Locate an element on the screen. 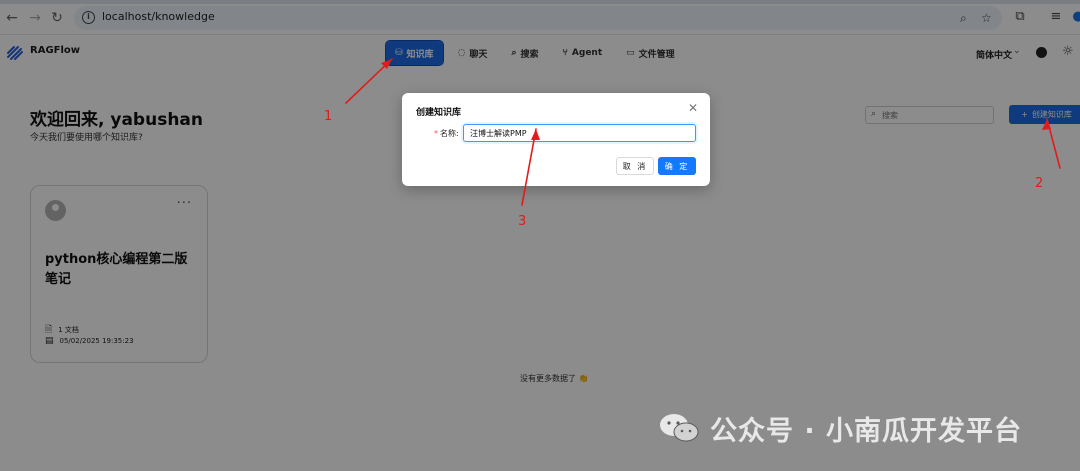 The image size is (1080, 471). annotation-label-2: 2 is located at coordinates (1039, 183).